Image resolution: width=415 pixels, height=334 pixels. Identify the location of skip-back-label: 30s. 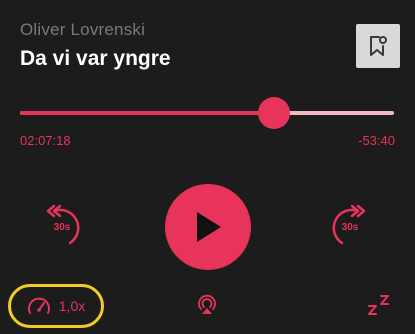
(62, 227).